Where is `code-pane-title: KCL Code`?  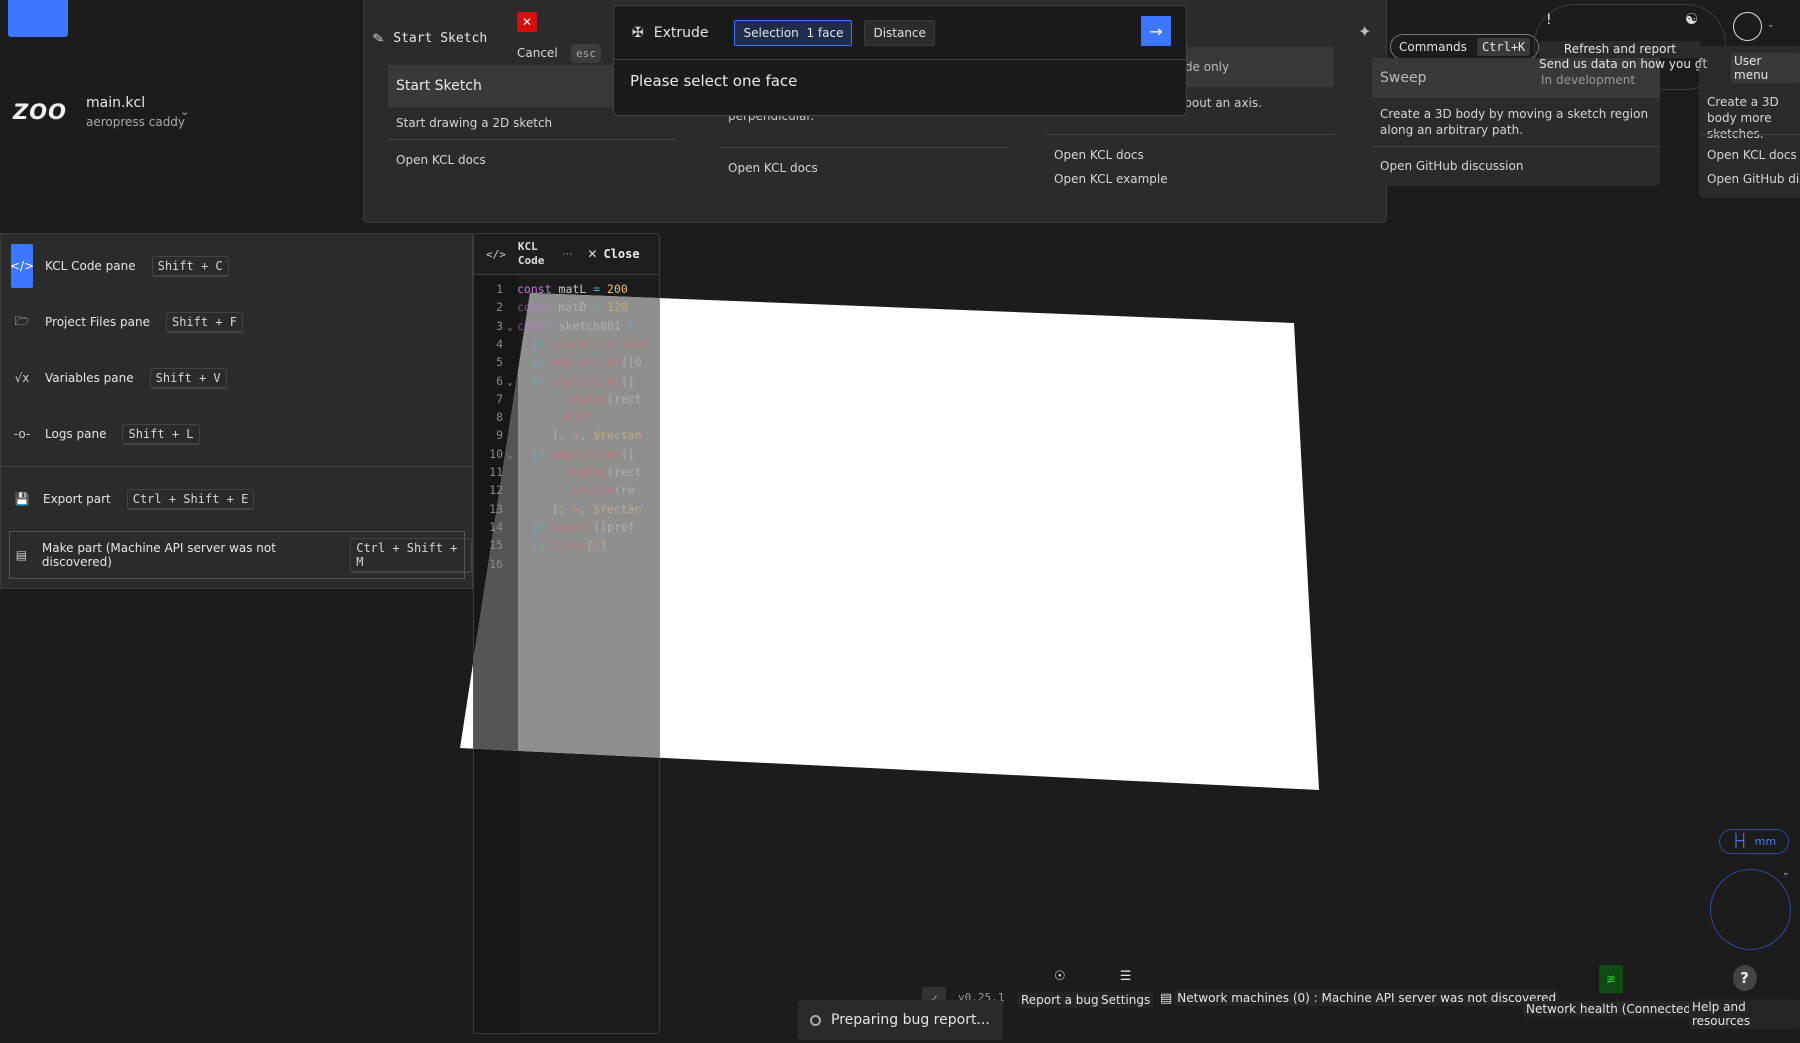
code-pane-title: KCL Code is located at coordinates (531, 254).